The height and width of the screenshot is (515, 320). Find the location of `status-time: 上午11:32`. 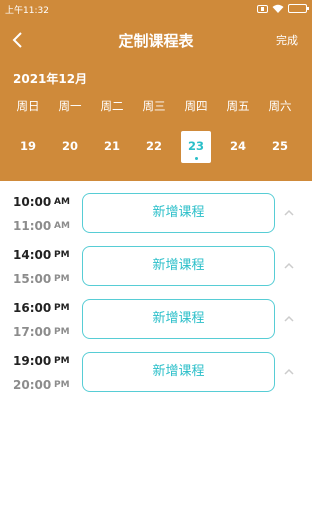

status-time: 上午11:32 is located at coordinates (27, 11).